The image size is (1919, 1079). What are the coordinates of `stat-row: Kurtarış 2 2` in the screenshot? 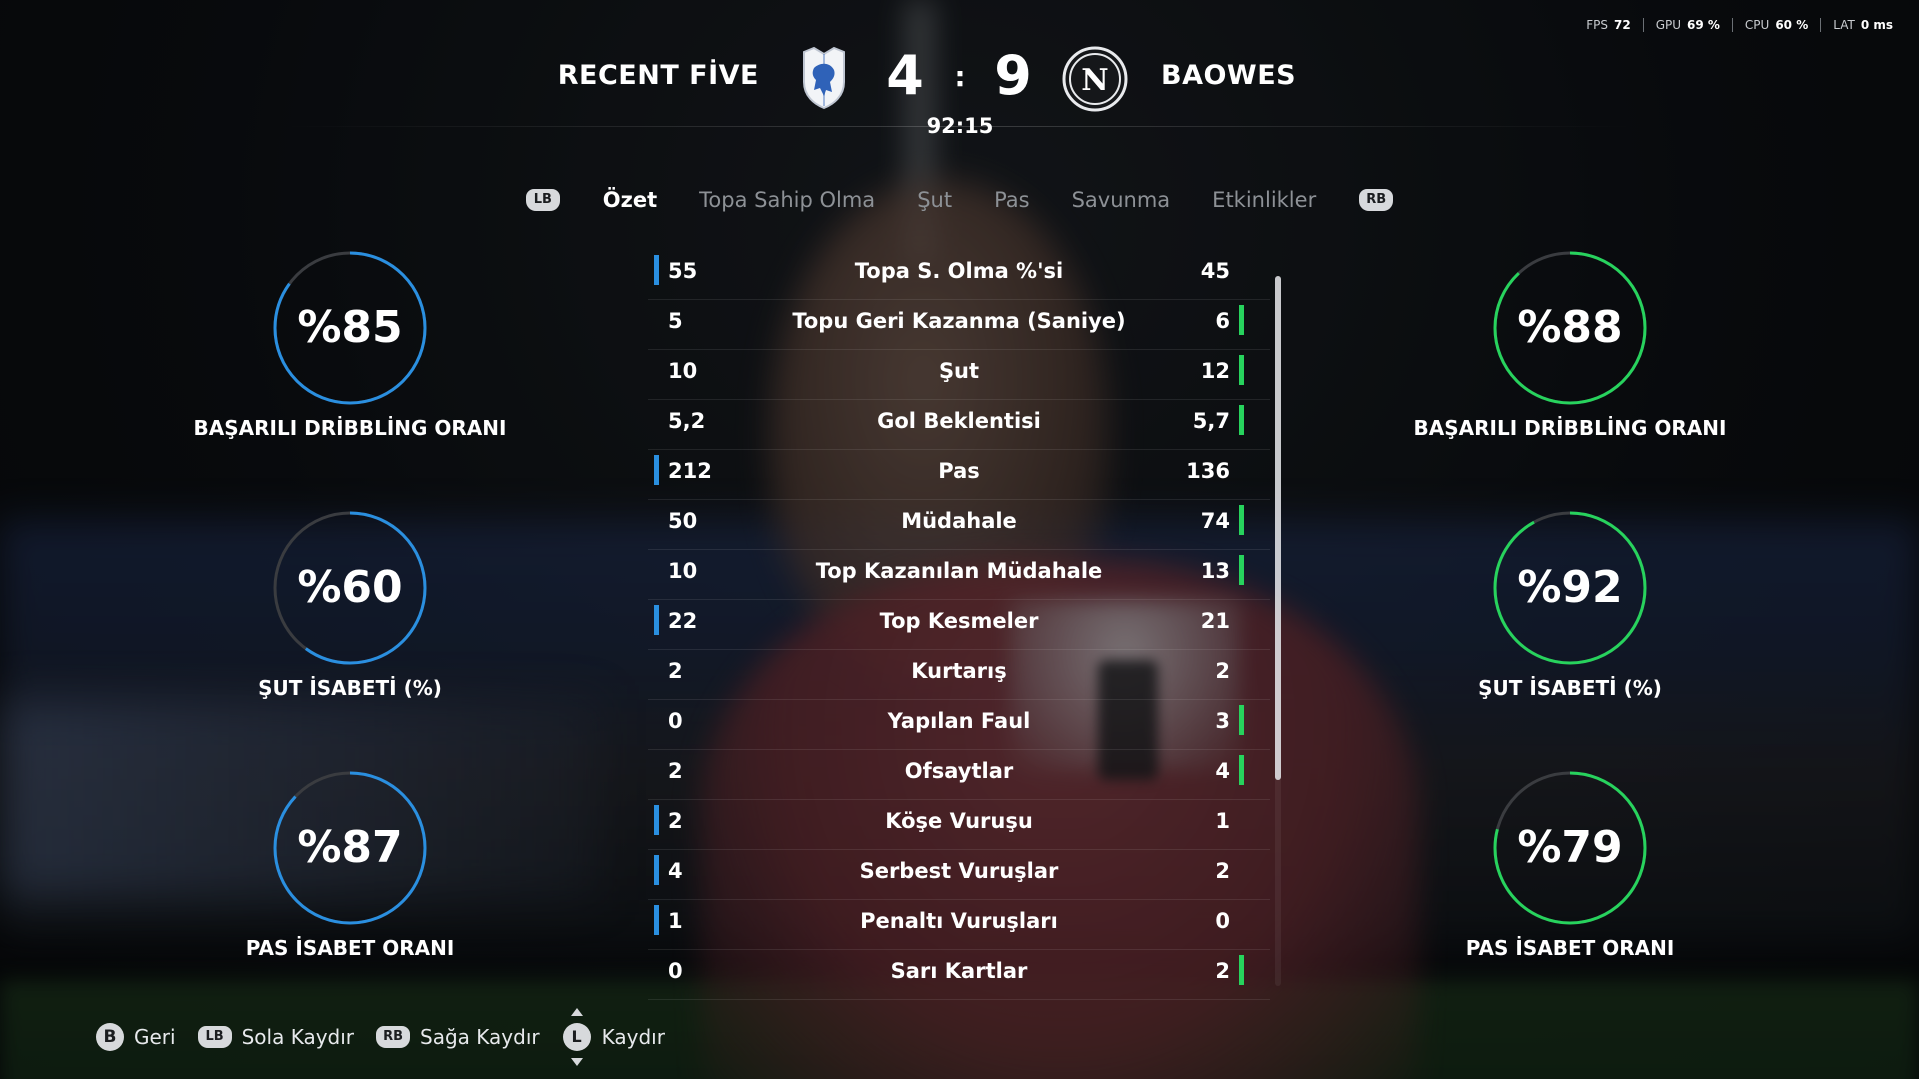 It's located at (959, 675).